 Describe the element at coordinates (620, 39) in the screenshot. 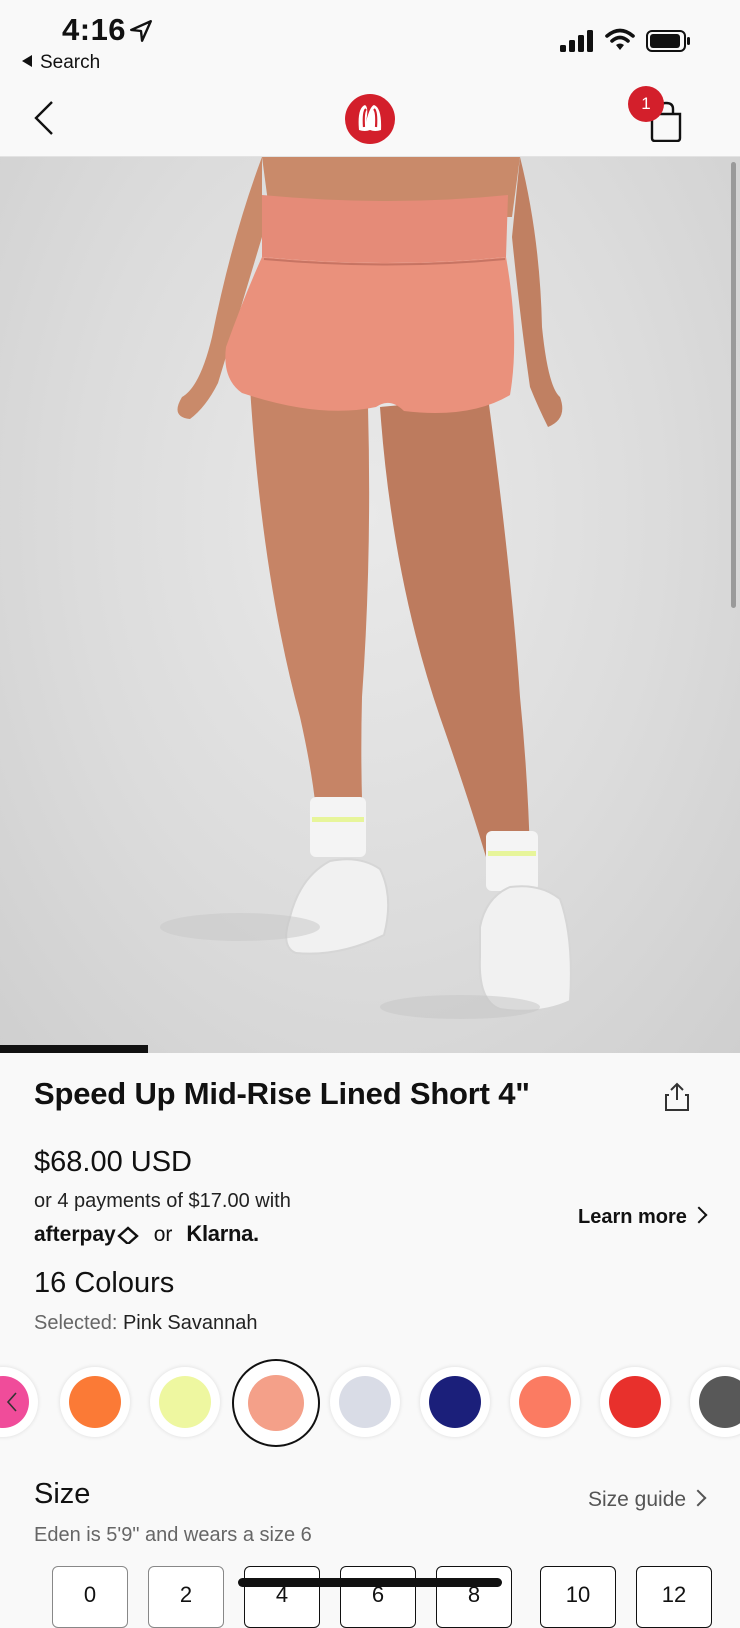

I see `wifi-icon` at that location.